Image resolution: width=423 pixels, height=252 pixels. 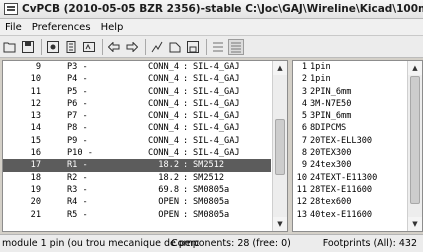 I want to click on component-row: 12 P6 - CONN_4: SIL-4_GAJ, so click(x=137, y=104).